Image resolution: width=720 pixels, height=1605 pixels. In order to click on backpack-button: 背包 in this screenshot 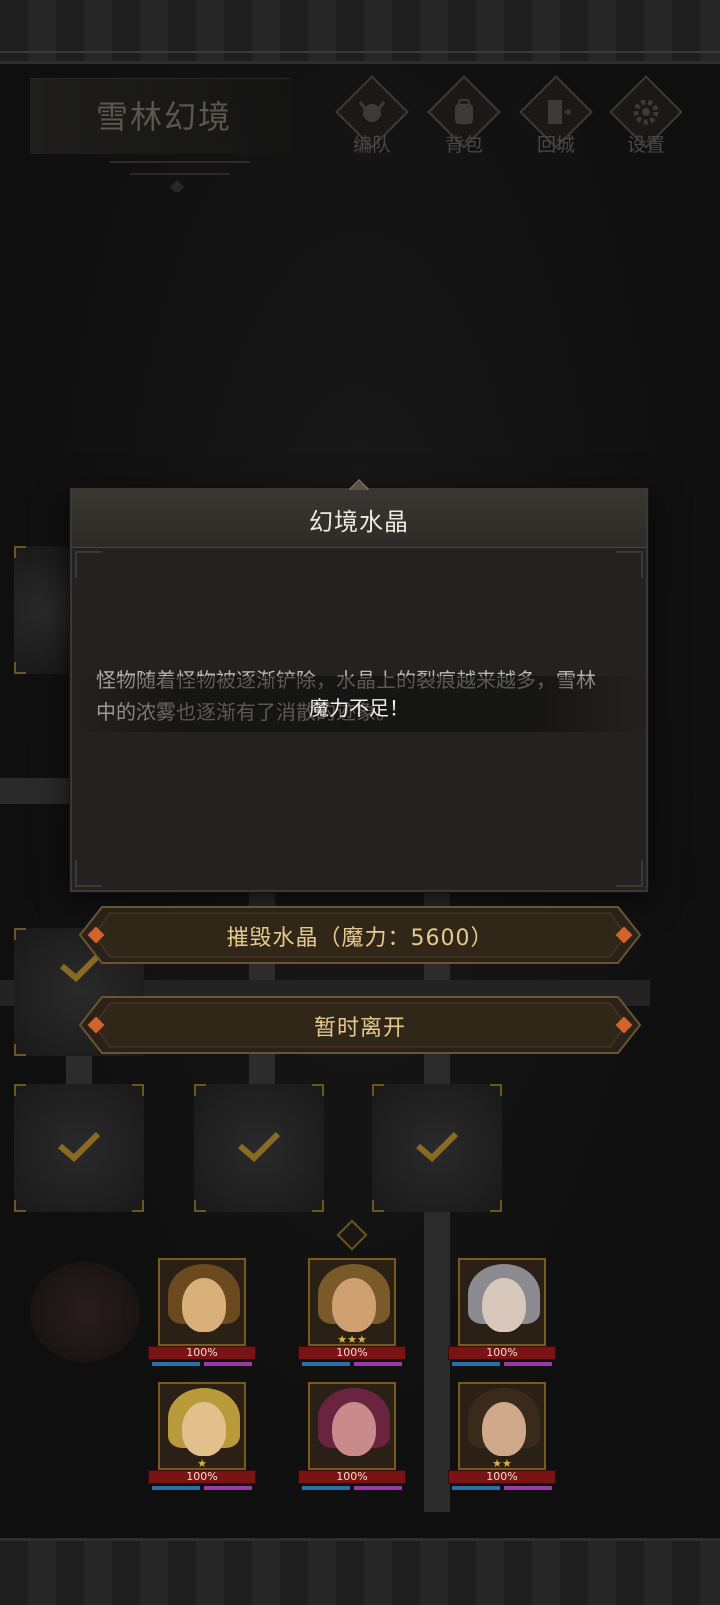, I will do `click(464, 117)`.